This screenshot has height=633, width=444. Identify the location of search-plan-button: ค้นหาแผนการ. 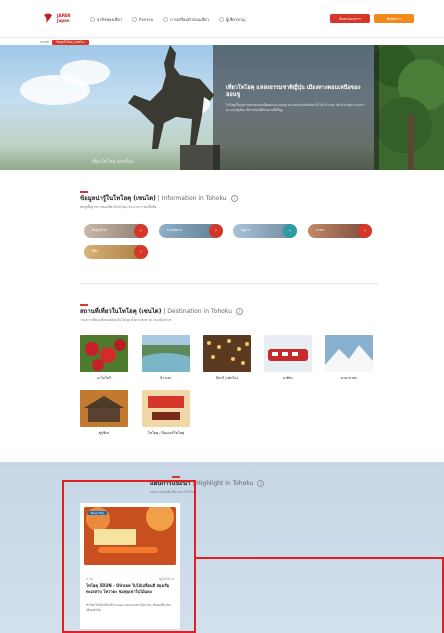
(350, 18).